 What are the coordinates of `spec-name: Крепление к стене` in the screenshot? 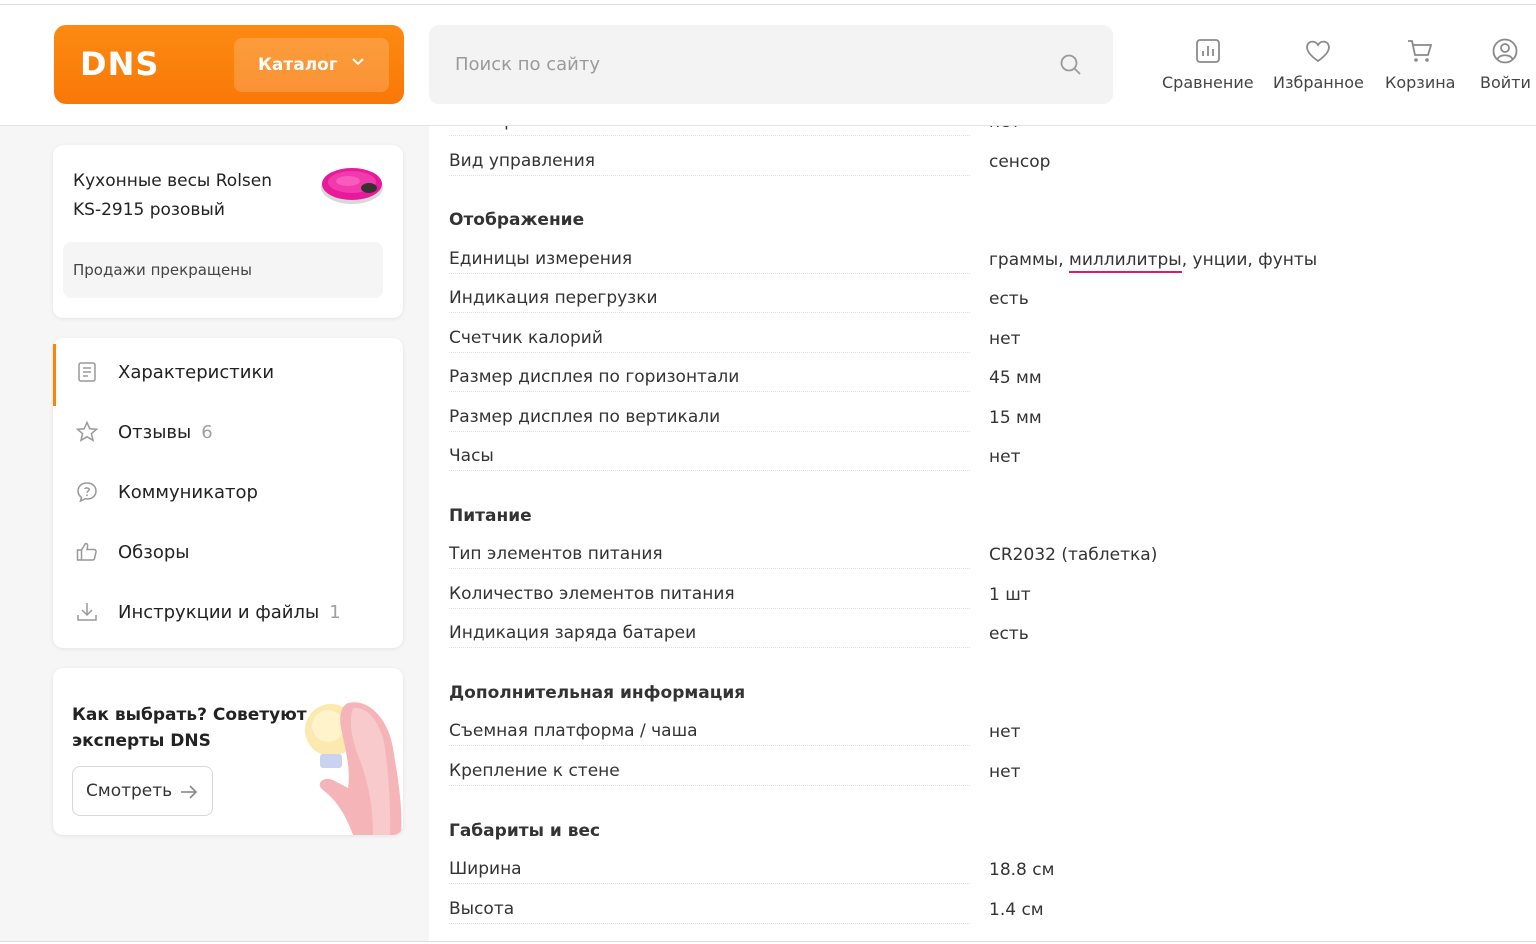 It's located at (709, 771).